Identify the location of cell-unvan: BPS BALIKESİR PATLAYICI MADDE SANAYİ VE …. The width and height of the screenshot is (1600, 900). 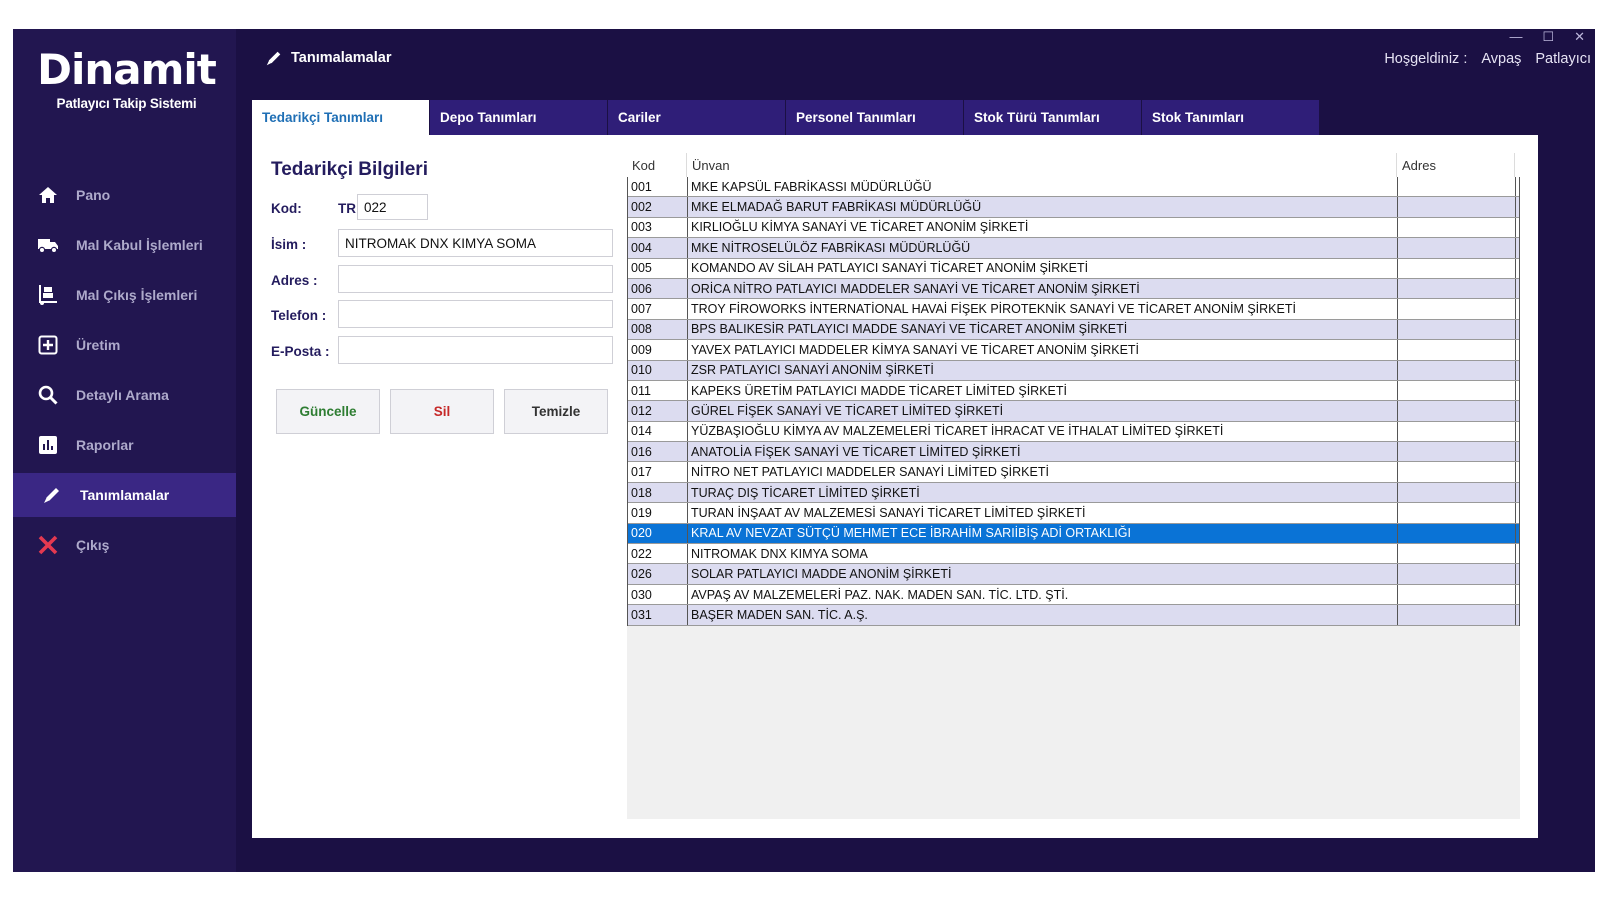
(1043, 329).